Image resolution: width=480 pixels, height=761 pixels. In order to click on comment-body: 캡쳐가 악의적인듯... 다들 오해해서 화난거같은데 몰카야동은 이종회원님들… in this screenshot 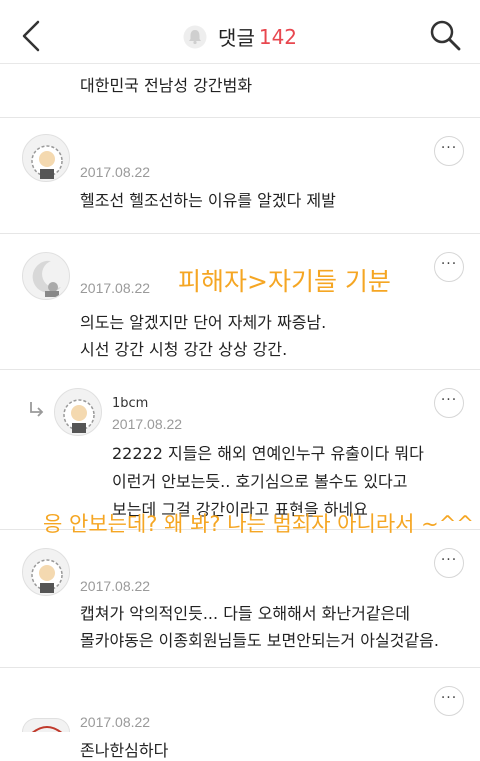, I will do `click(259, 627)`.